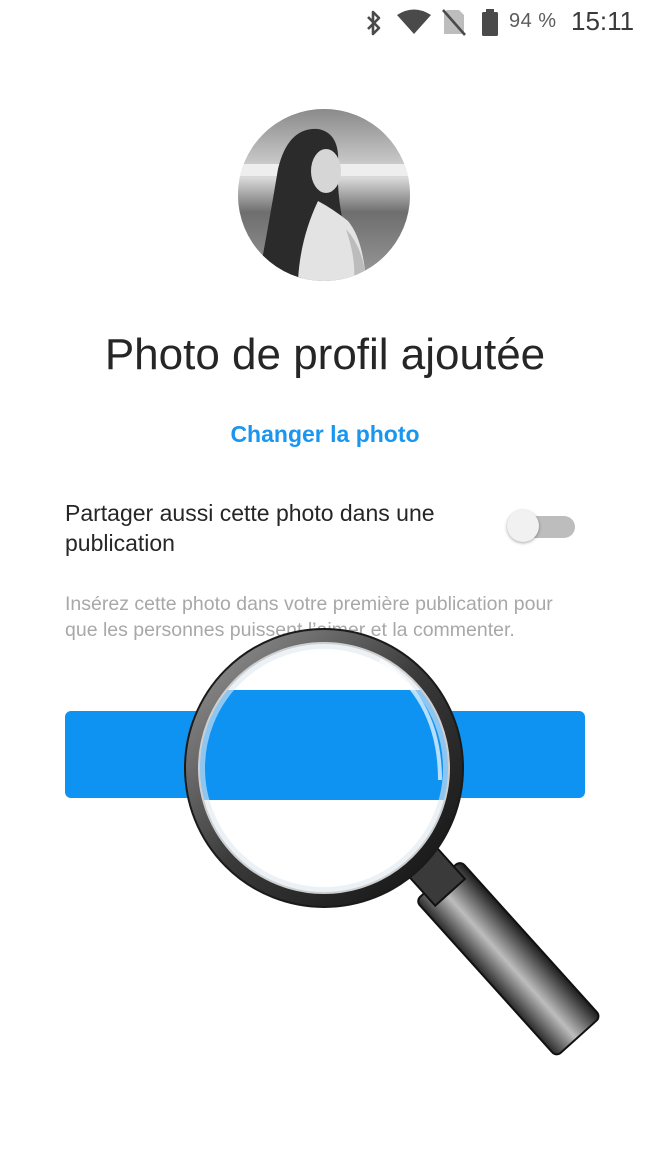 The width and height of the screenshot is (650, 1156). I want to click on toggle-thumb, so click(523, 526).